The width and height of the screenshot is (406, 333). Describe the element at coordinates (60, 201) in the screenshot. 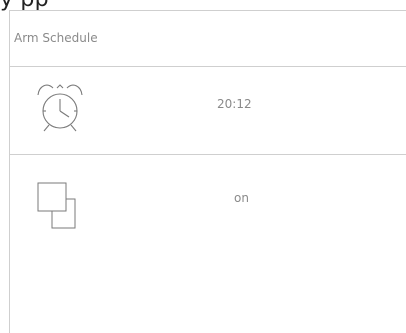

I see `overlapping-squares-icon` at that location.